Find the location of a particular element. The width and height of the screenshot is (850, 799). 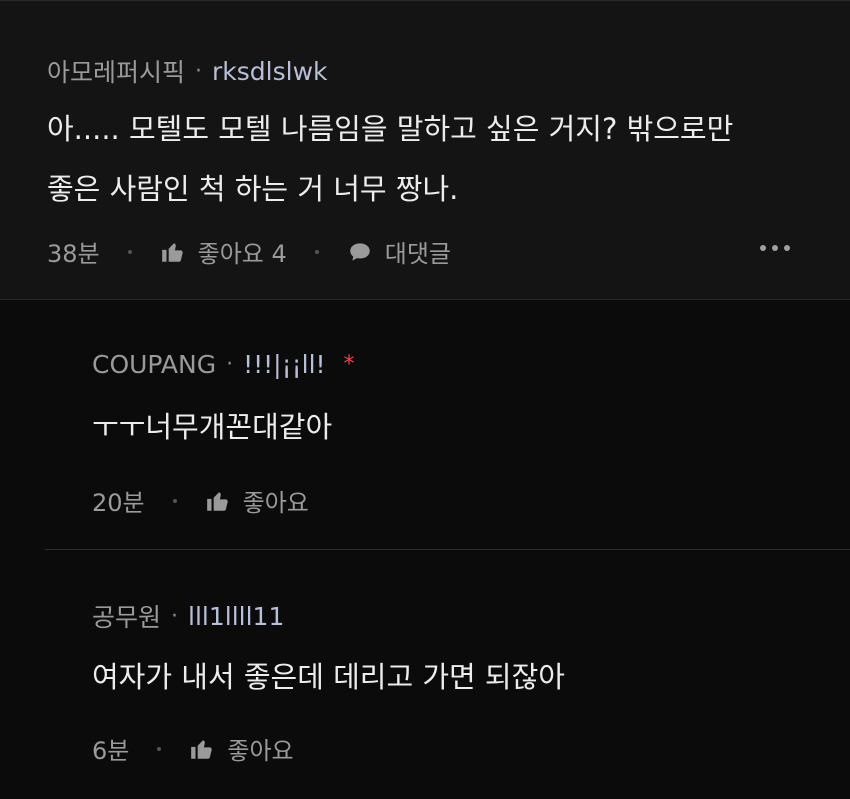

reply-user-id: !!!|¡¡ll! is located at coordinates (284, 364).